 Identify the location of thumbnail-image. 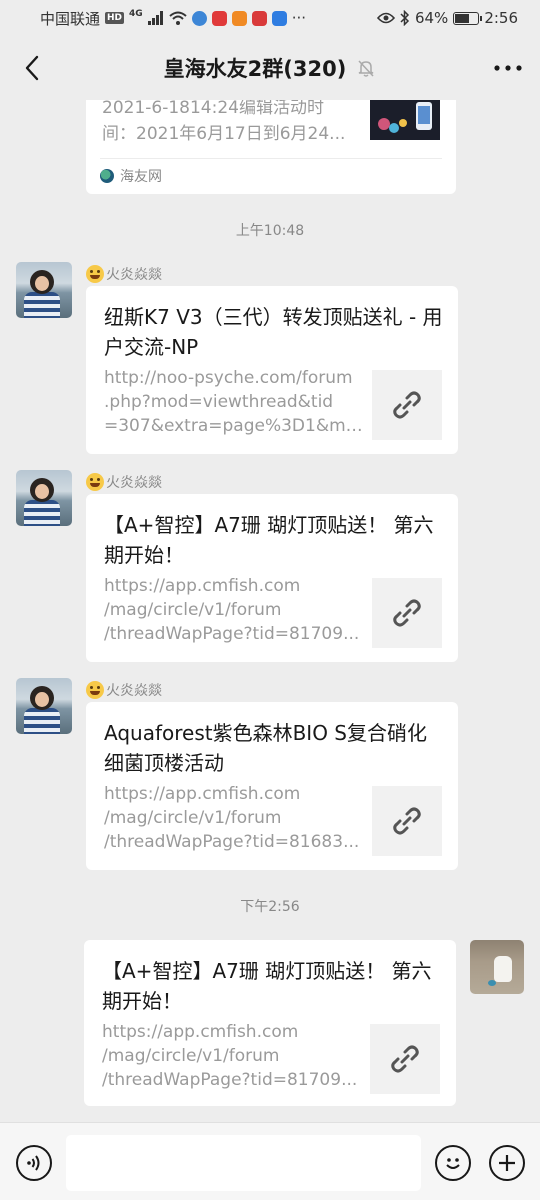
(405, 120).